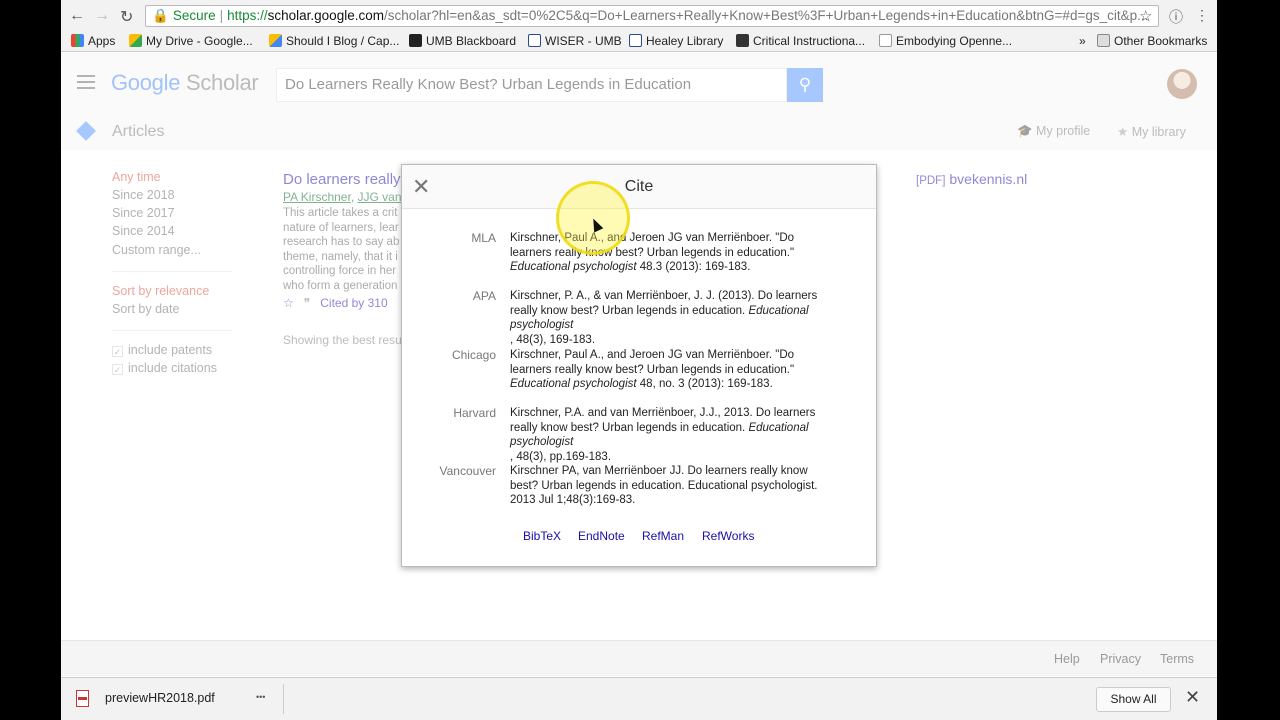 This screenshot has width=1280, height=720. Describe the element at coordinates (663, 536) in the screenshot. I see `export-refman-link: RefMan` at that location.